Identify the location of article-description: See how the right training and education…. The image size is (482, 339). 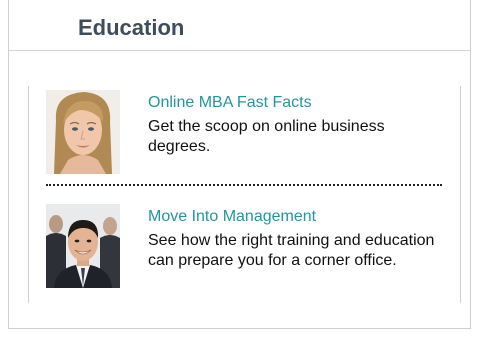
(291, 250).